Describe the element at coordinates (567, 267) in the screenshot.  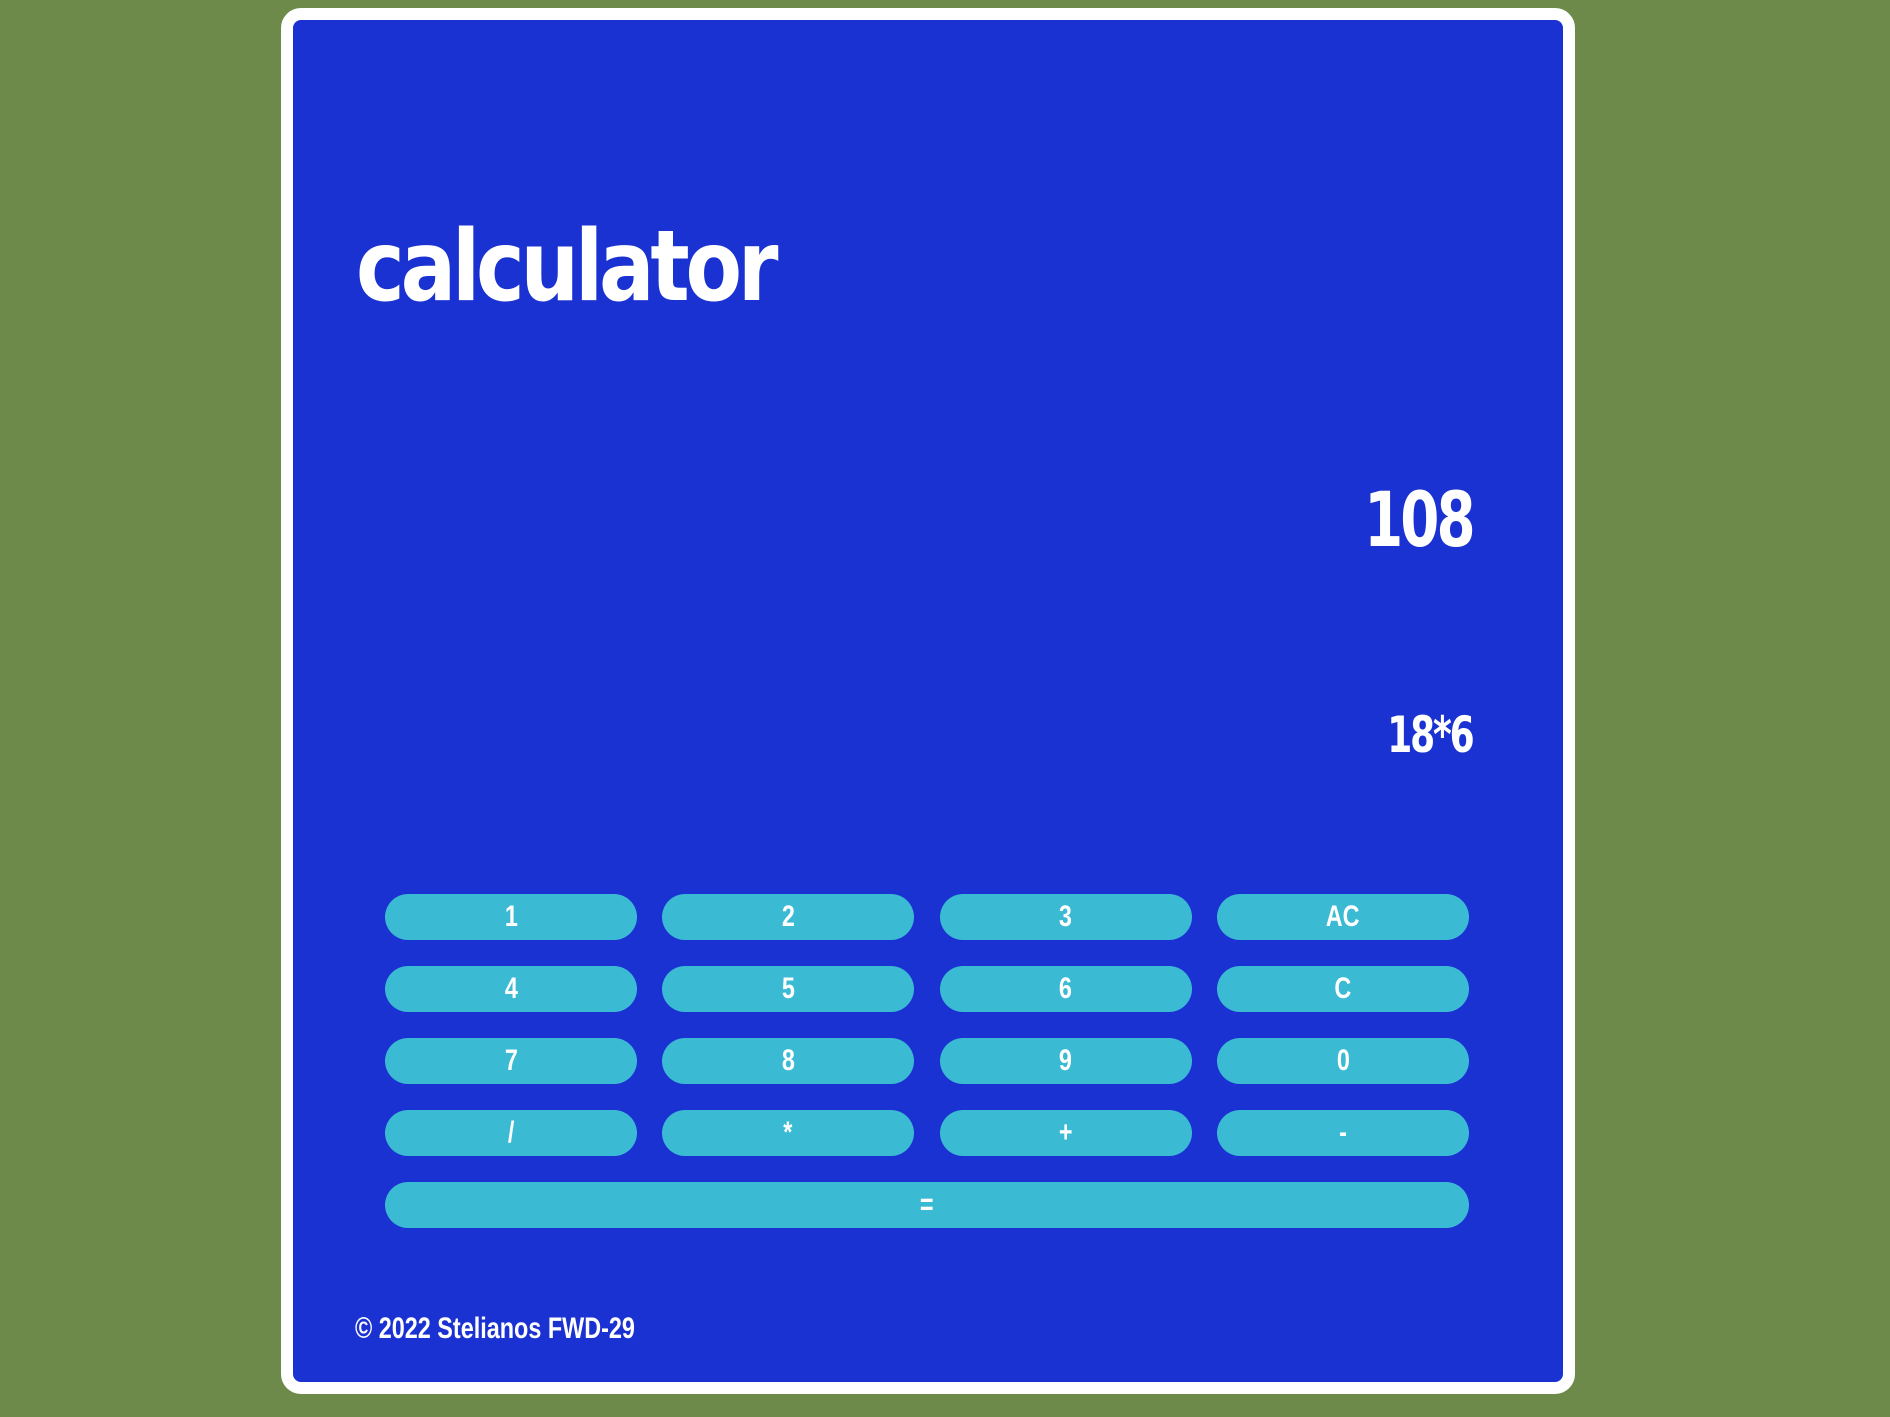
I see `calculator-title: calculator` at that location.